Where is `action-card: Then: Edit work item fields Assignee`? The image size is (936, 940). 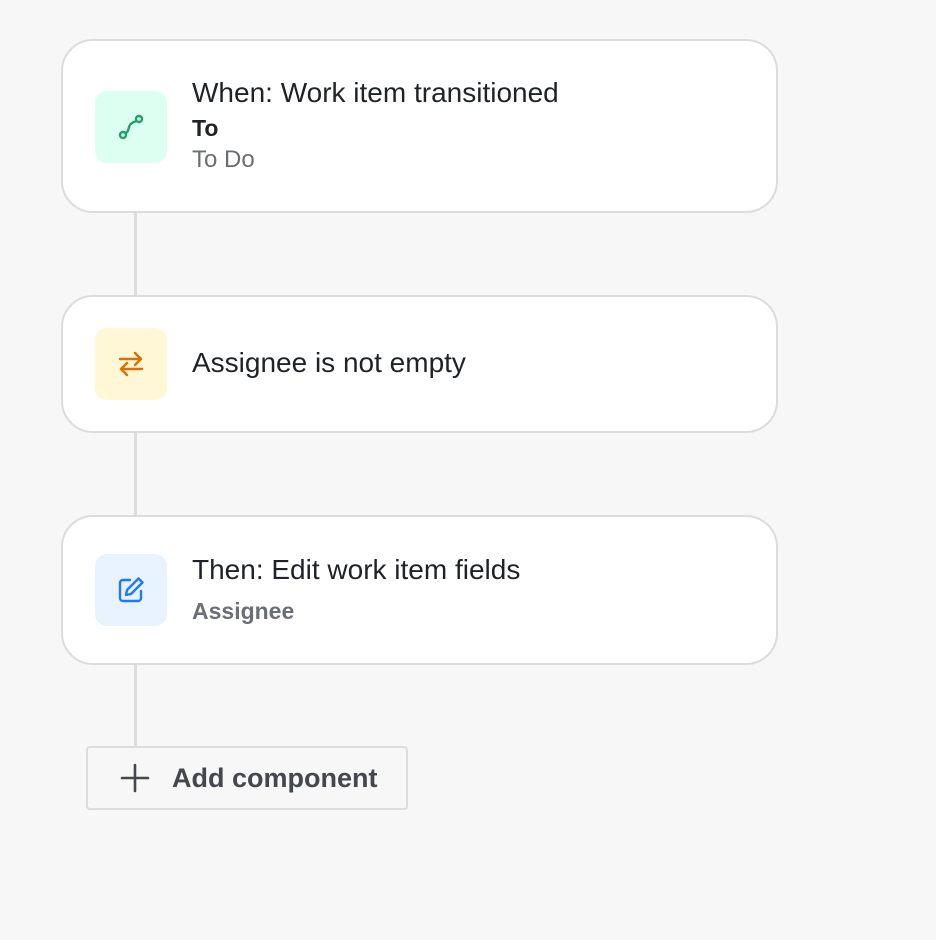
action-card: Then: Edit work item fields Assignee is located at coordinates (419, 590).